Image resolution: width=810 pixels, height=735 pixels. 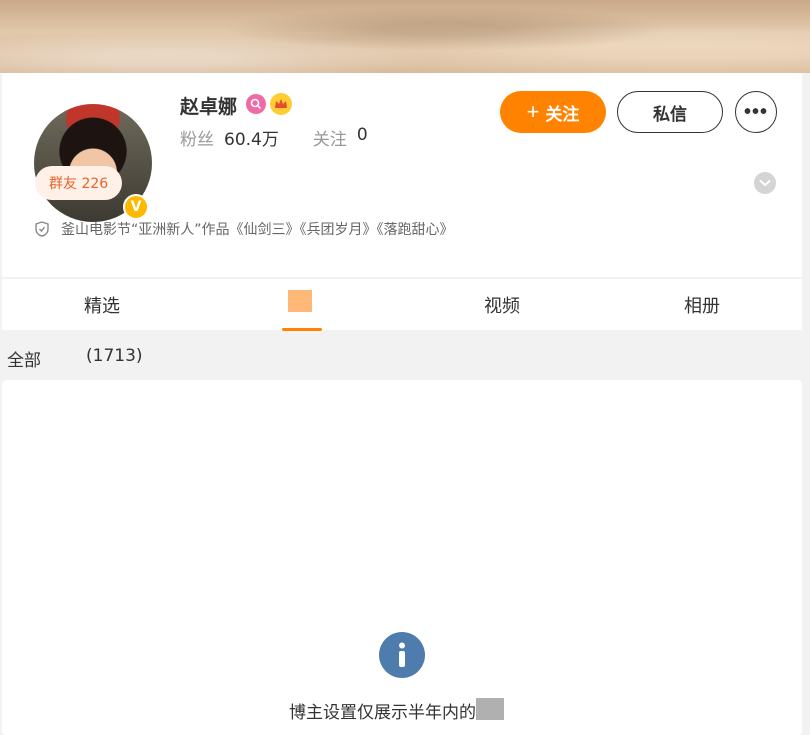 I want to click on post-filter-row: 全部 (1713), so click(x=405, y=355).